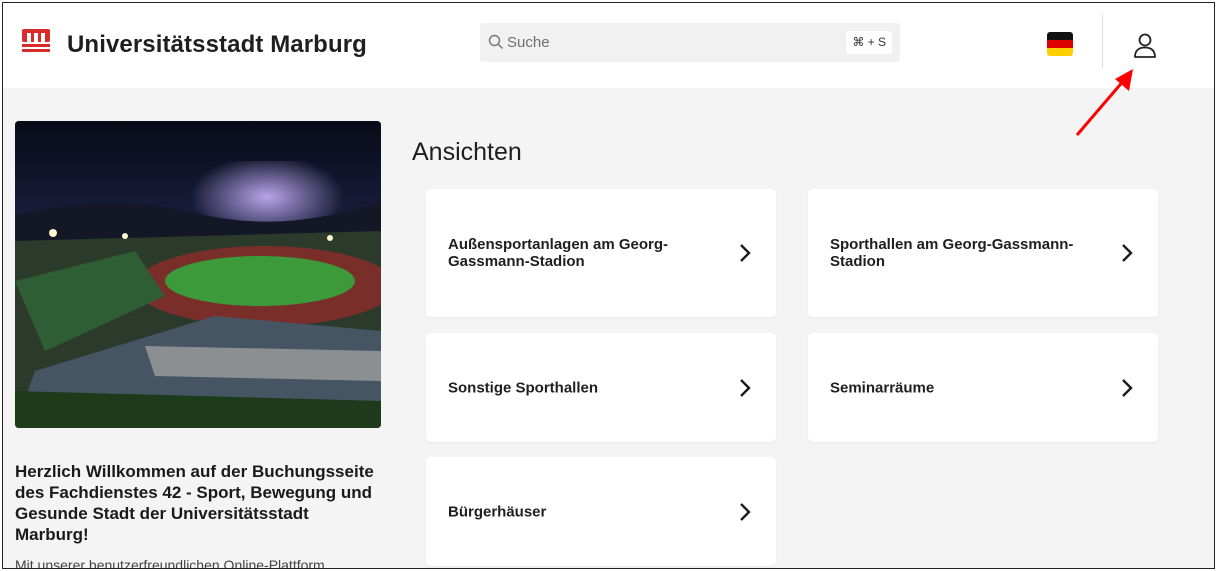 The height and width of the screenshot is (571, 1217). What do you see at coordinates (1104, 102) in the screenshot?
I see `annotation-arrow-icon` at bounding box center [1104, 102].